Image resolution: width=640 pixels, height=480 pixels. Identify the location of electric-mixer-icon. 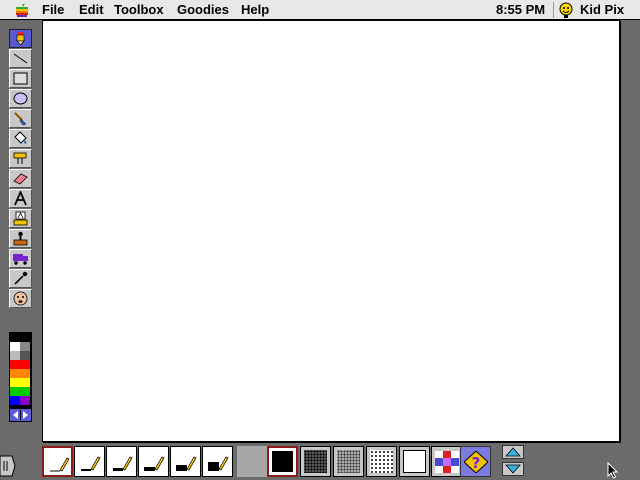
(20, 158).